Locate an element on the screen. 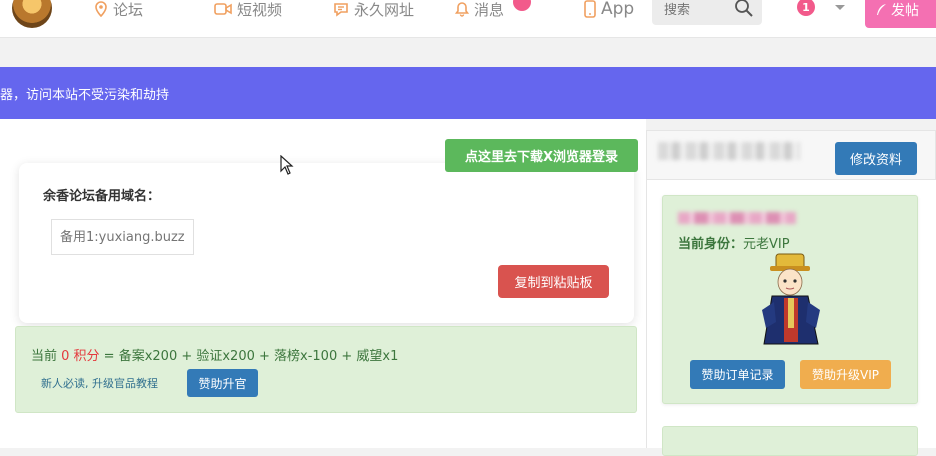  search-box is located at coordinates (707, 12).